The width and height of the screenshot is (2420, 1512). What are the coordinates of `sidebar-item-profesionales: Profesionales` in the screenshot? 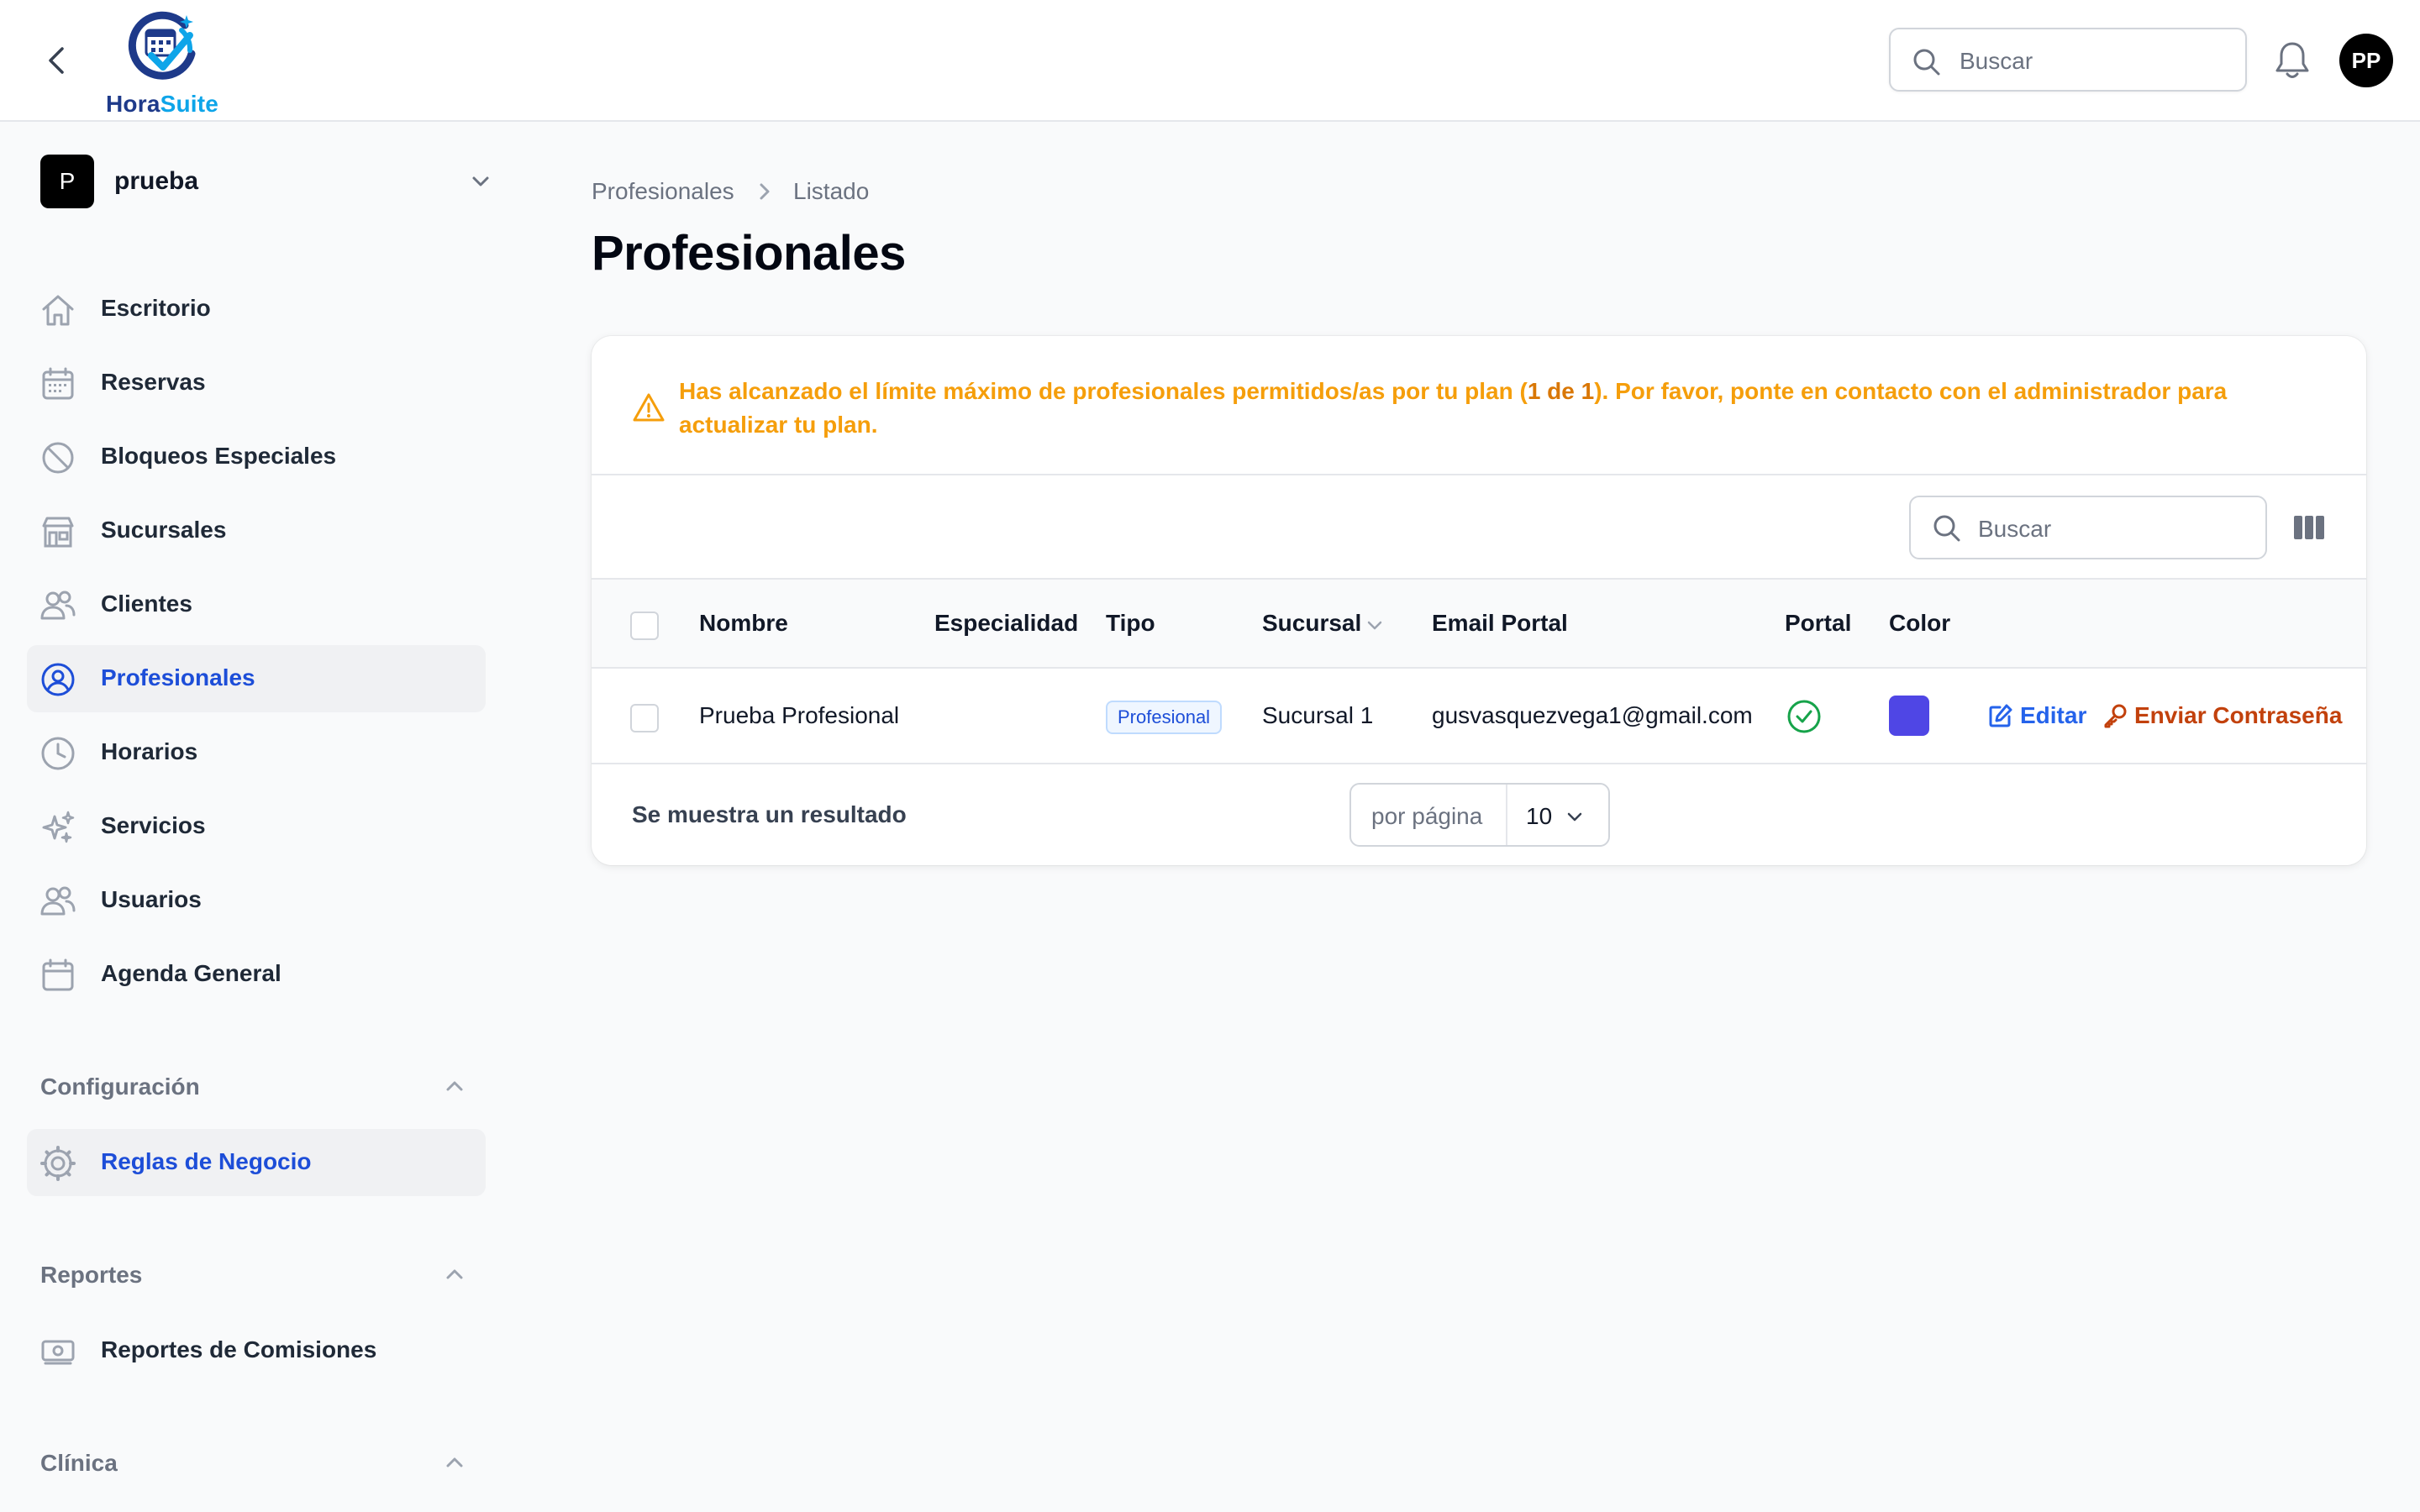 It's located at (256, 678).